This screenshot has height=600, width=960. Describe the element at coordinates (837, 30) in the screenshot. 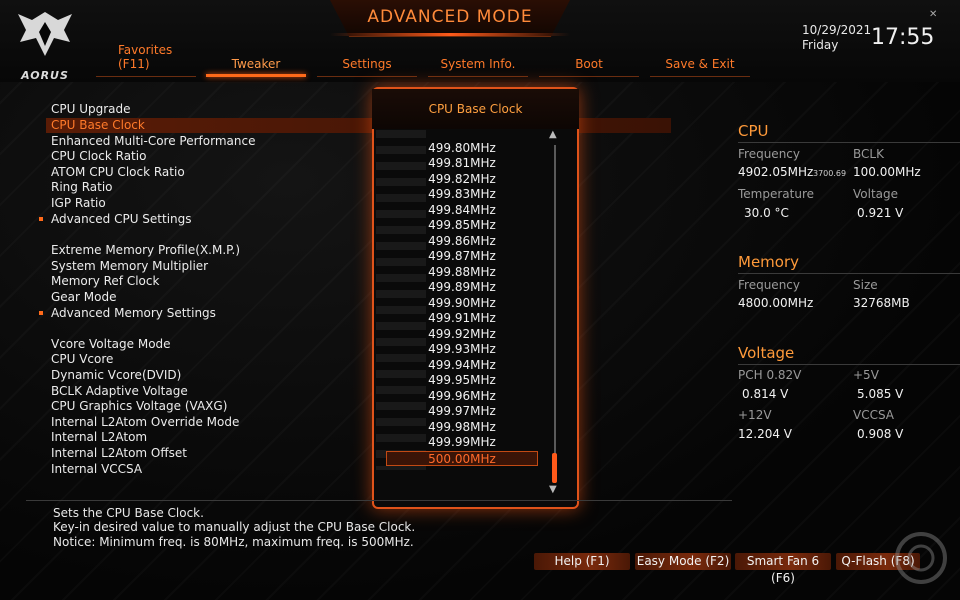

I see `date-display: 10/29/2021` at that location.